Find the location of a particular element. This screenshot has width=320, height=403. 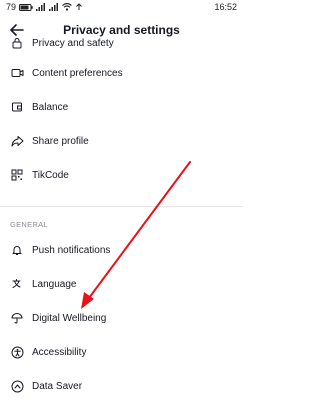

menu-item-label: Push notifications is located at coordinates (71, 250).